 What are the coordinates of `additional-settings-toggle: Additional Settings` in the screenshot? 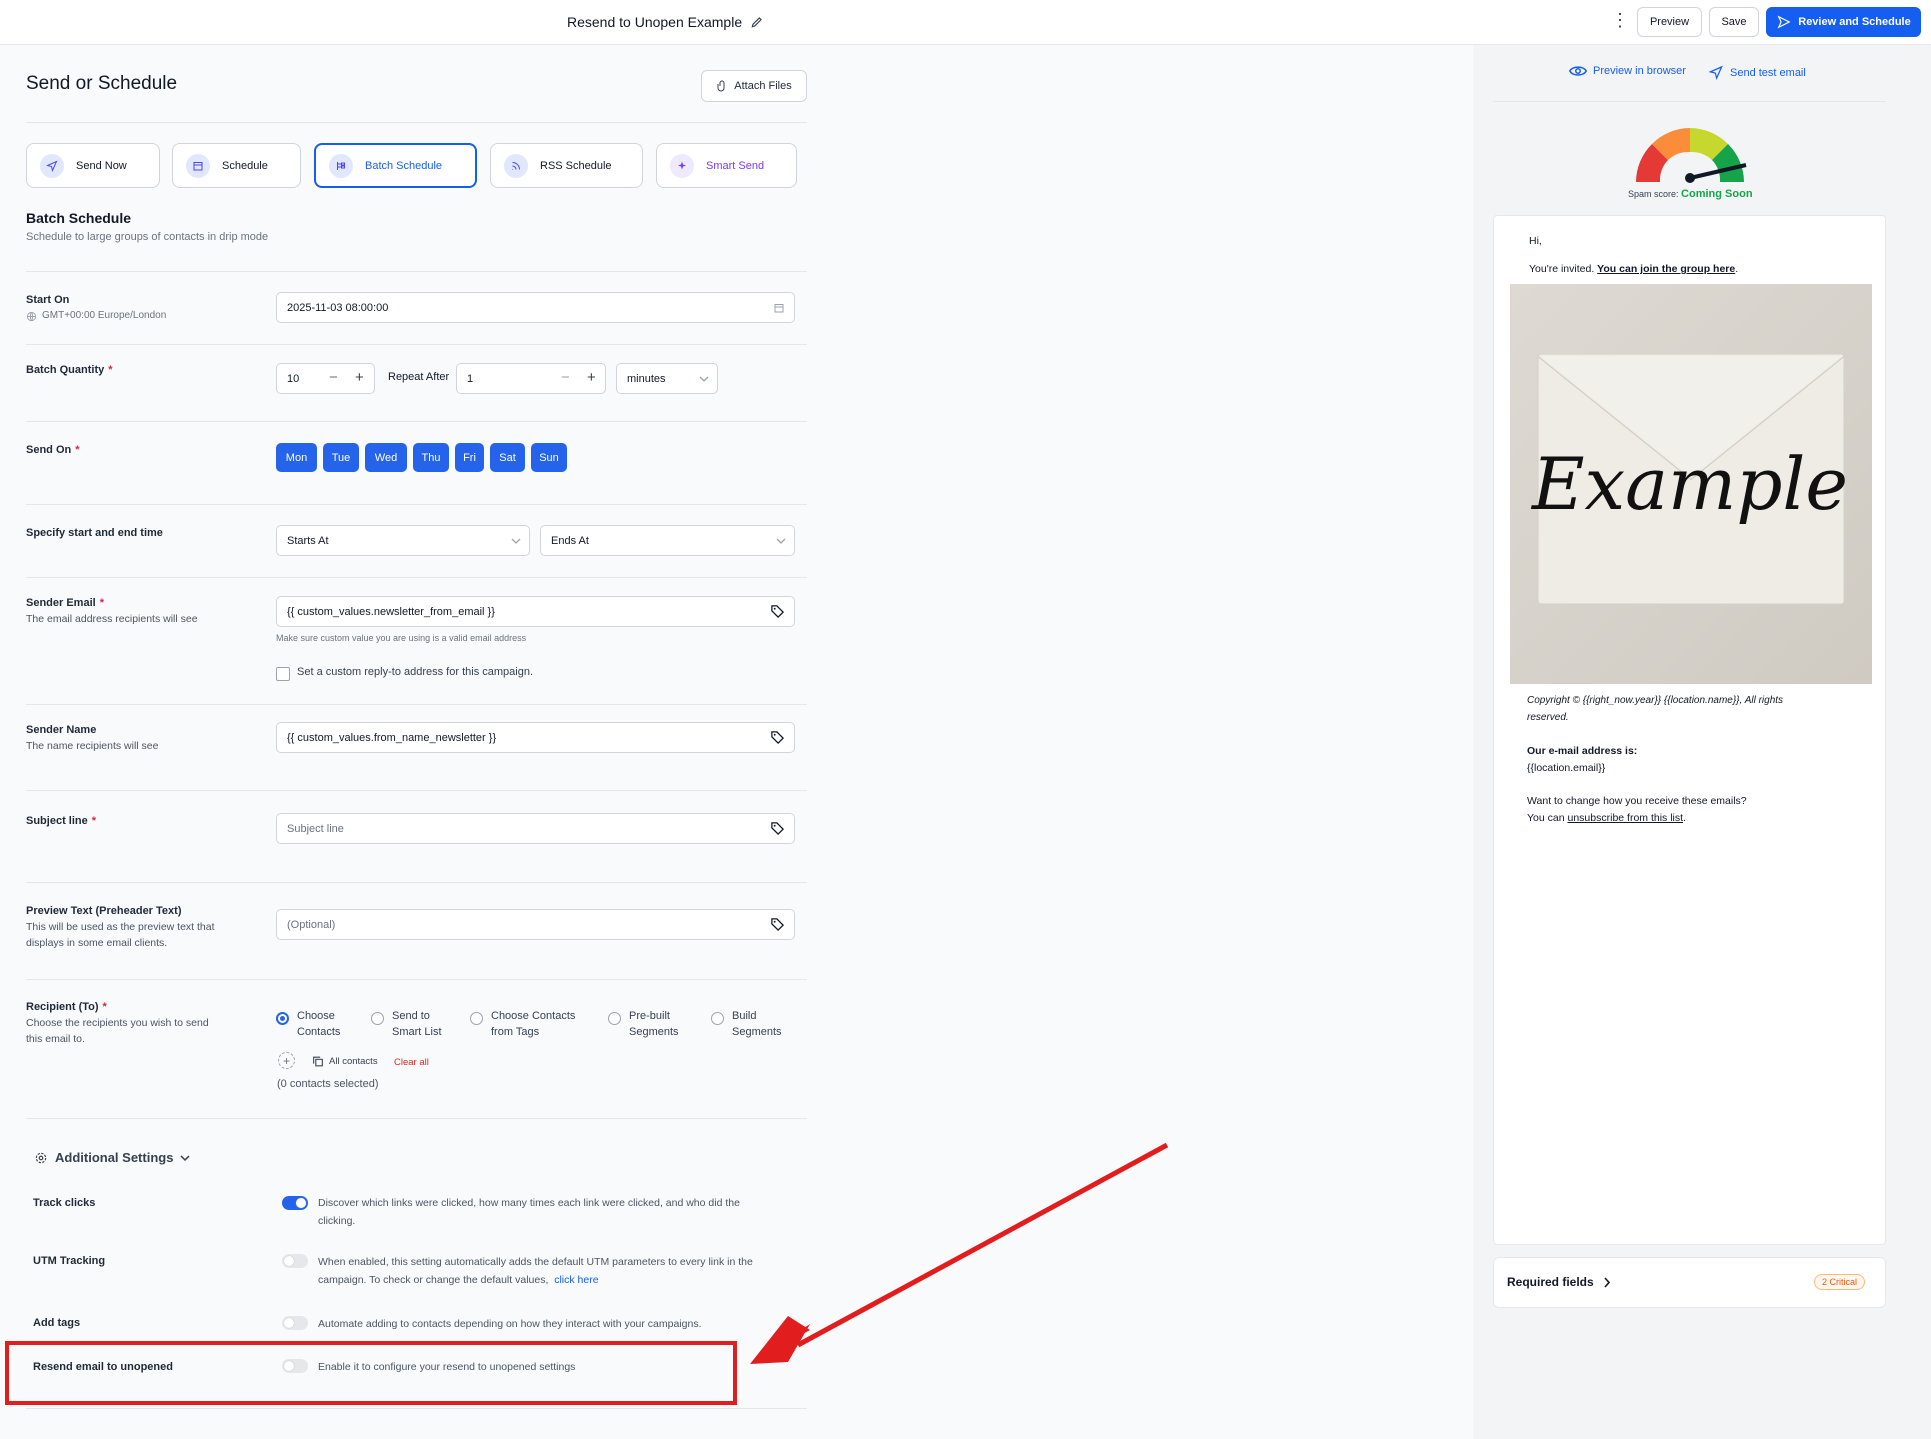 It's located at (112, 1157).